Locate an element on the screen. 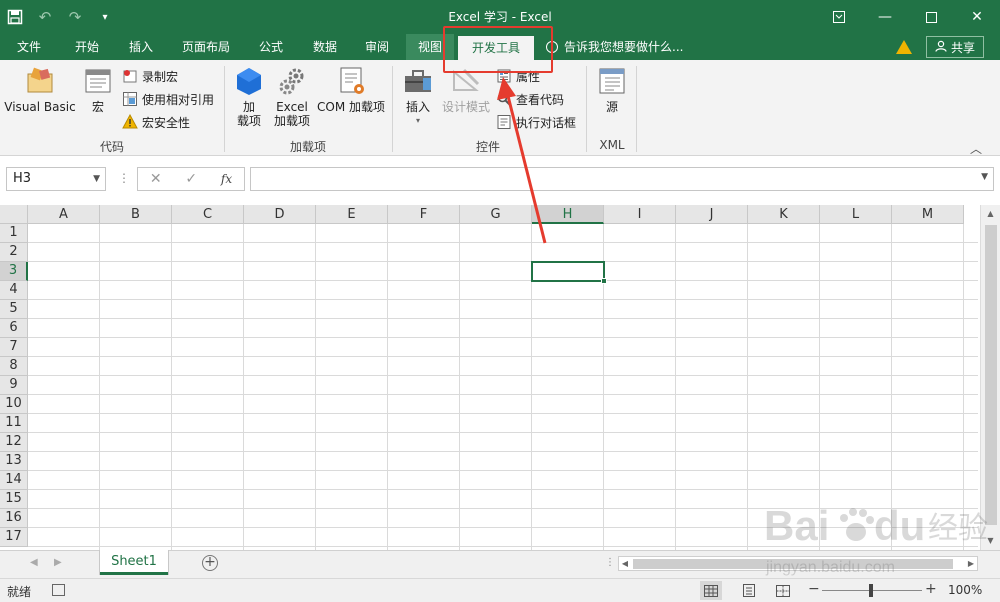  insert-control-label: 插入 is located at coordinates (417, 107).